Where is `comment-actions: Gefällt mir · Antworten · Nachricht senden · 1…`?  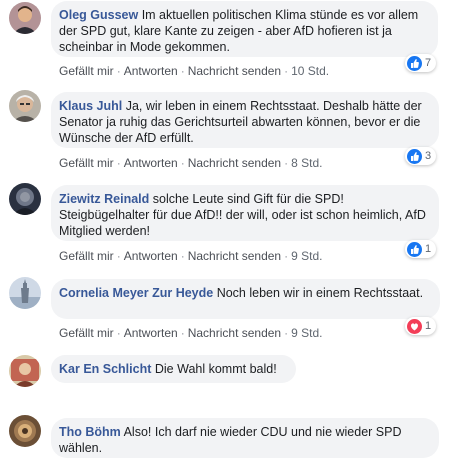
comment-actions: Gefällt mir · Antworten · Nachricht senden · 1… is located at coordinates (194, 71).